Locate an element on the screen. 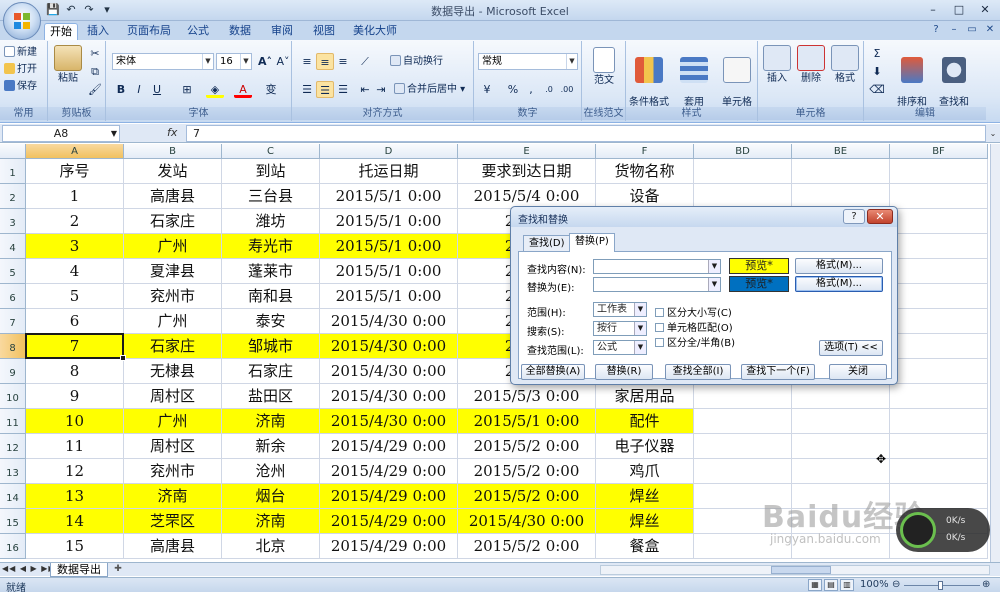 This screenshot has height=594, width=1000. row-header: 1 is located at coordinates (13, 171).